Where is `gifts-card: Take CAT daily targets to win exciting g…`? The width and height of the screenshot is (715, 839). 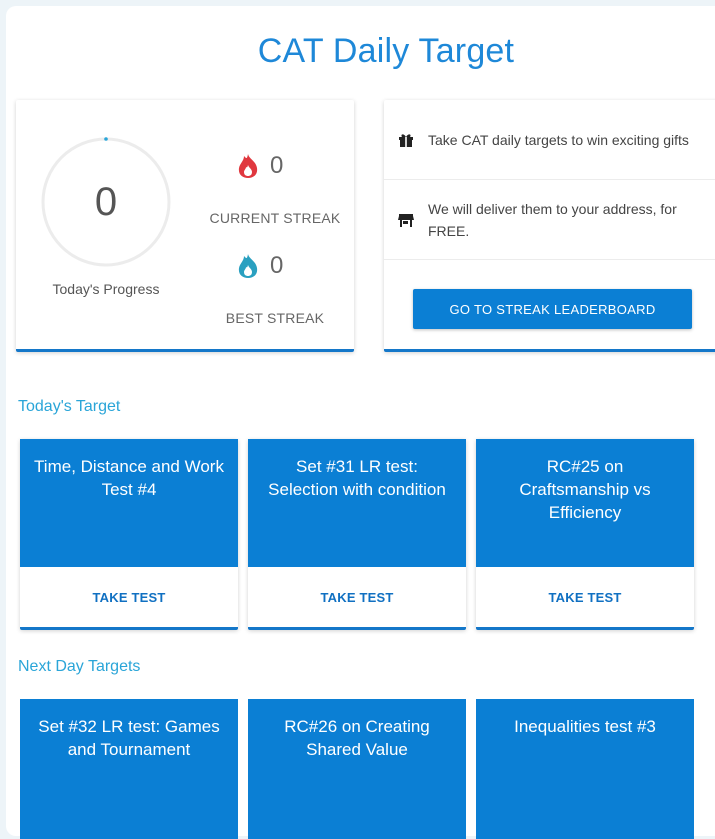
gifts-card: Take CAT daily targets to win exciting g… is located at coordinates (549, 226).